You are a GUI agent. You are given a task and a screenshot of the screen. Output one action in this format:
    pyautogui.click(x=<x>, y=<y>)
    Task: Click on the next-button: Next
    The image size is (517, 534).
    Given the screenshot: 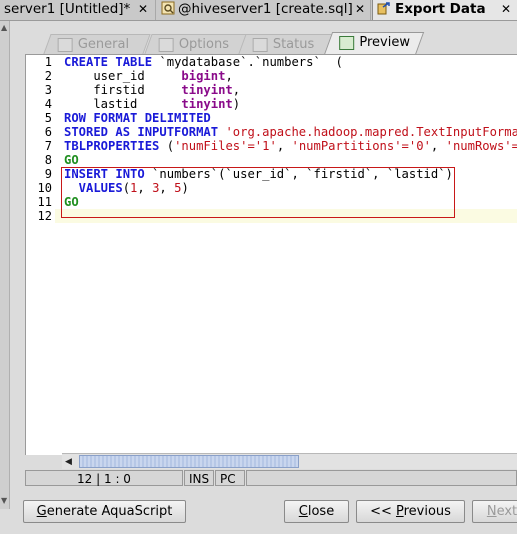 What is the action you would take?
    pyautogui.click(x=494, y=511)
    